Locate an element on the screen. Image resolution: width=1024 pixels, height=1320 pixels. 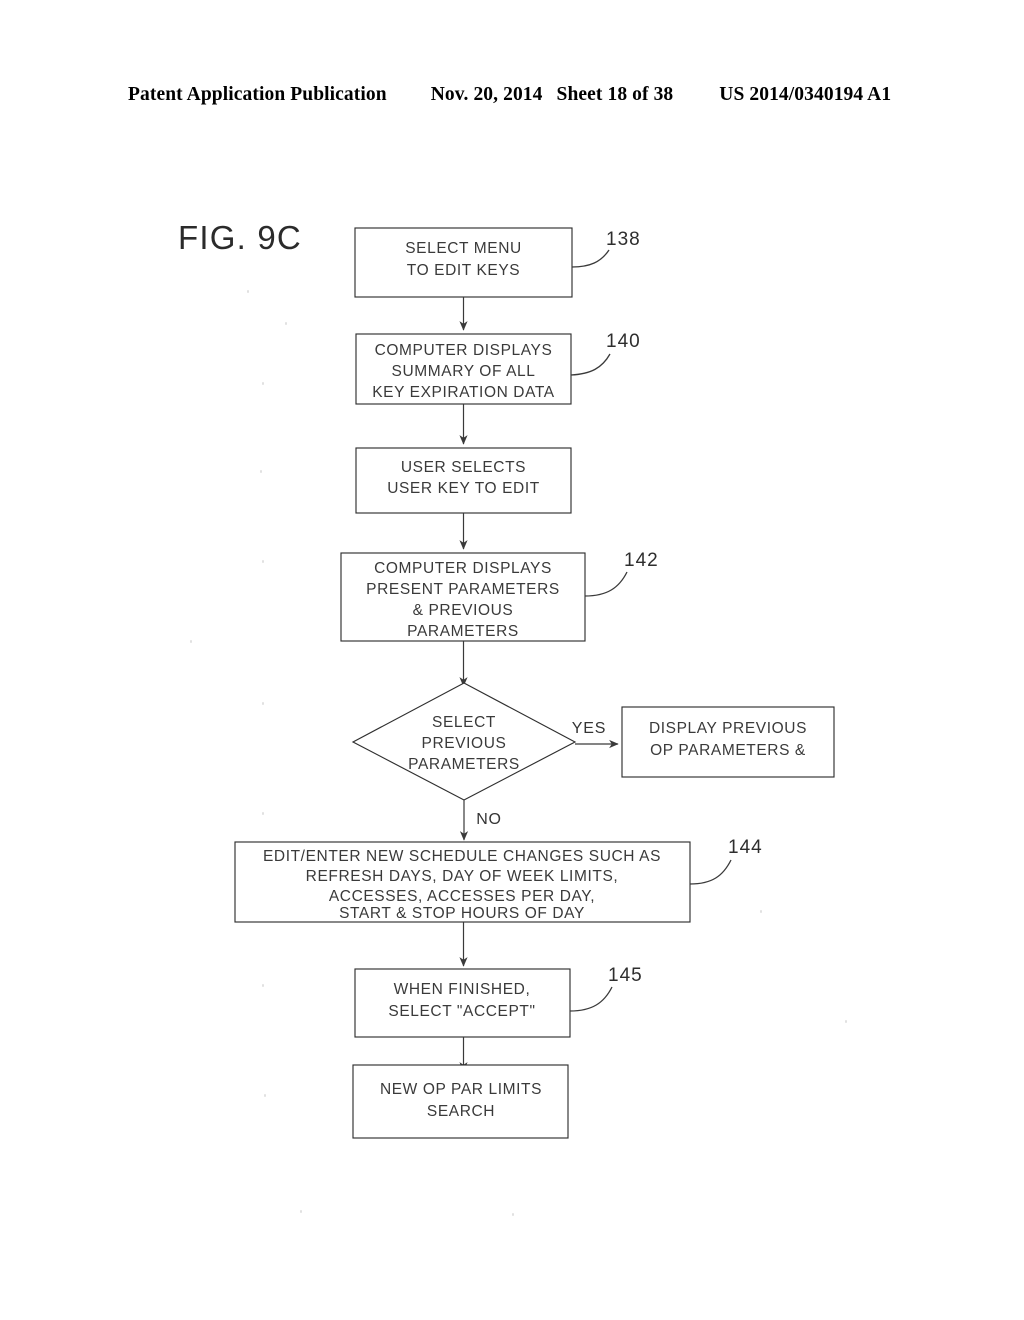
reference-number-142: 142 is located at coordinates (641, 560).